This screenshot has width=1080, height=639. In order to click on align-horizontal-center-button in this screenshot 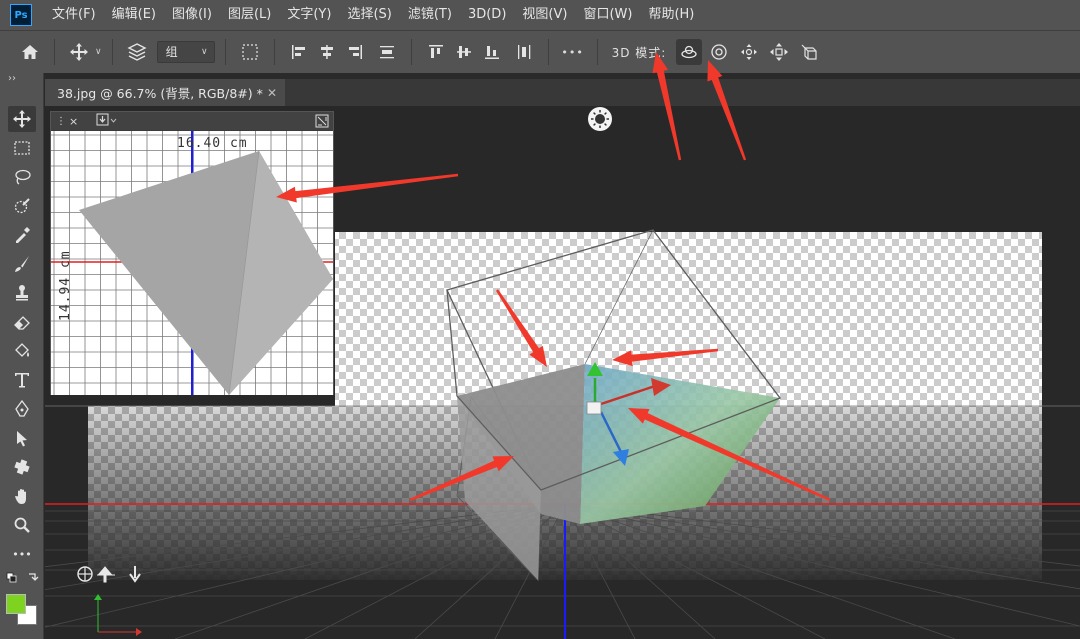, I will do `click(327, 52)`.